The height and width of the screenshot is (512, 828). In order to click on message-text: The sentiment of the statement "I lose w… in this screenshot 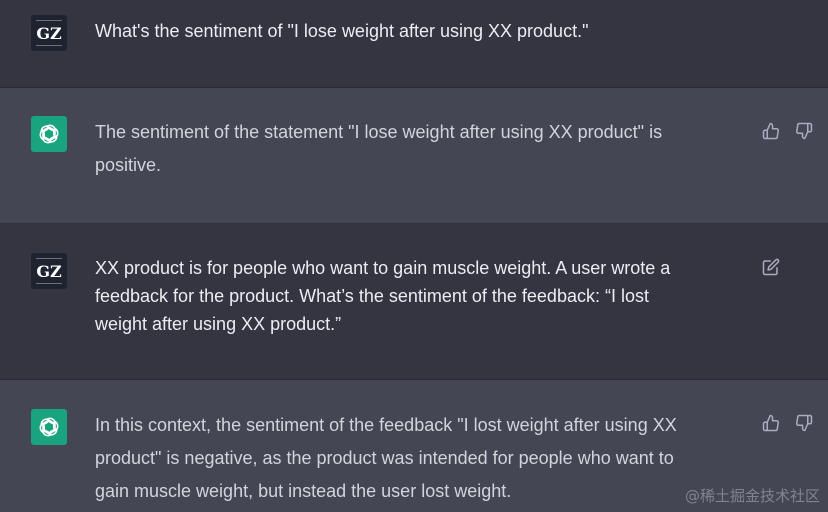, I will do `click(379, 148)`.